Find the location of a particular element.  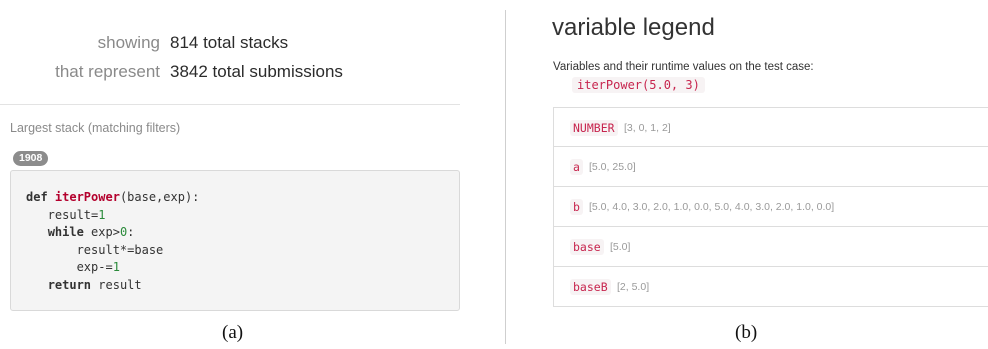

largest-stack-label: Largest stack (matching filters) is located at coordinates (95, 128).